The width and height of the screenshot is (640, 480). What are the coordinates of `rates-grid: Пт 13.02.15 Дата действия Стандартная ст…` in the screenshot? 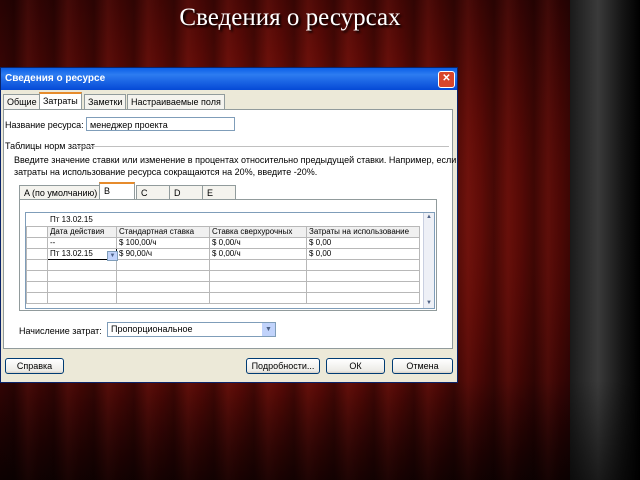 It's located at (230, 260).